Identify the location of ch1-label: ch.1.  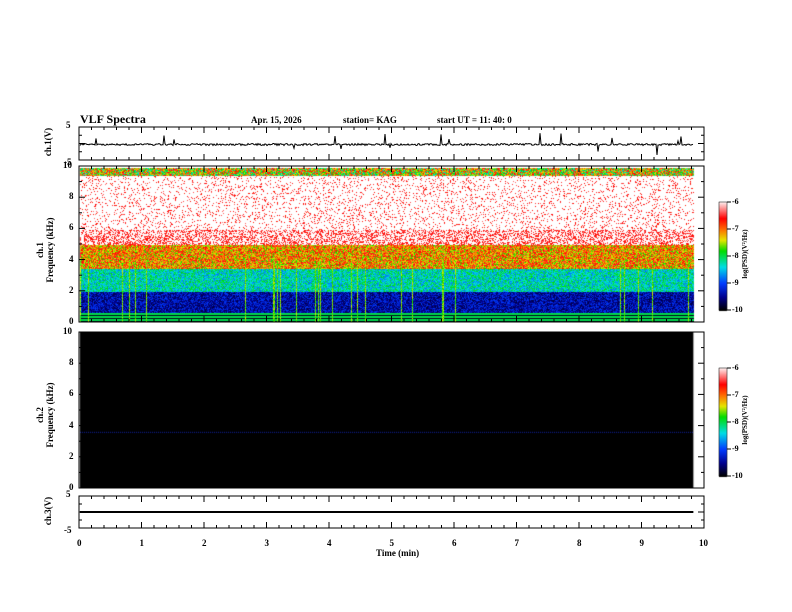
(40, 250).